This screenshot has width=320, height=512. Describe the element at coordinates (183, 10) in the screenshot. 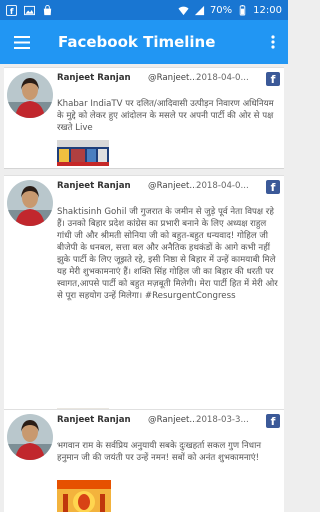

I see `wifi-icon` at that location.